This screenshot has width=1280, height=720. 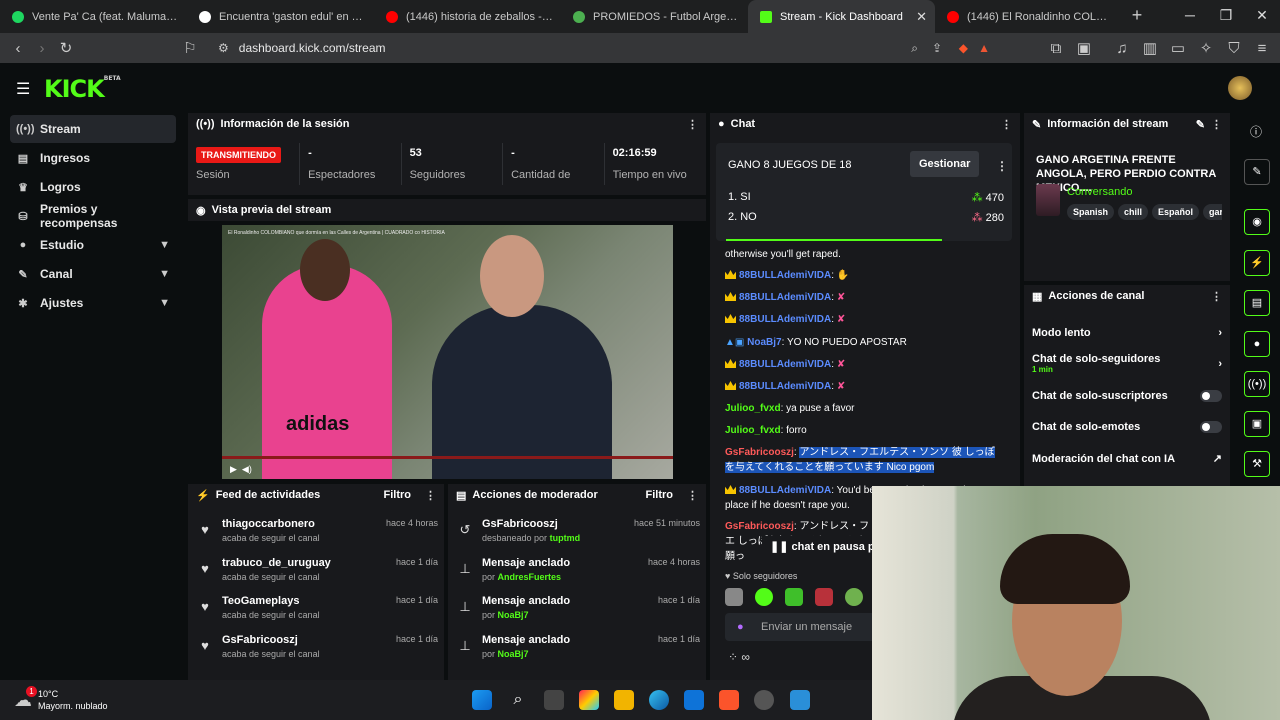 What do you see at coordinates (447, 457) in the screenshot?
I see `progress-bar` at bounding box center [447, 457].